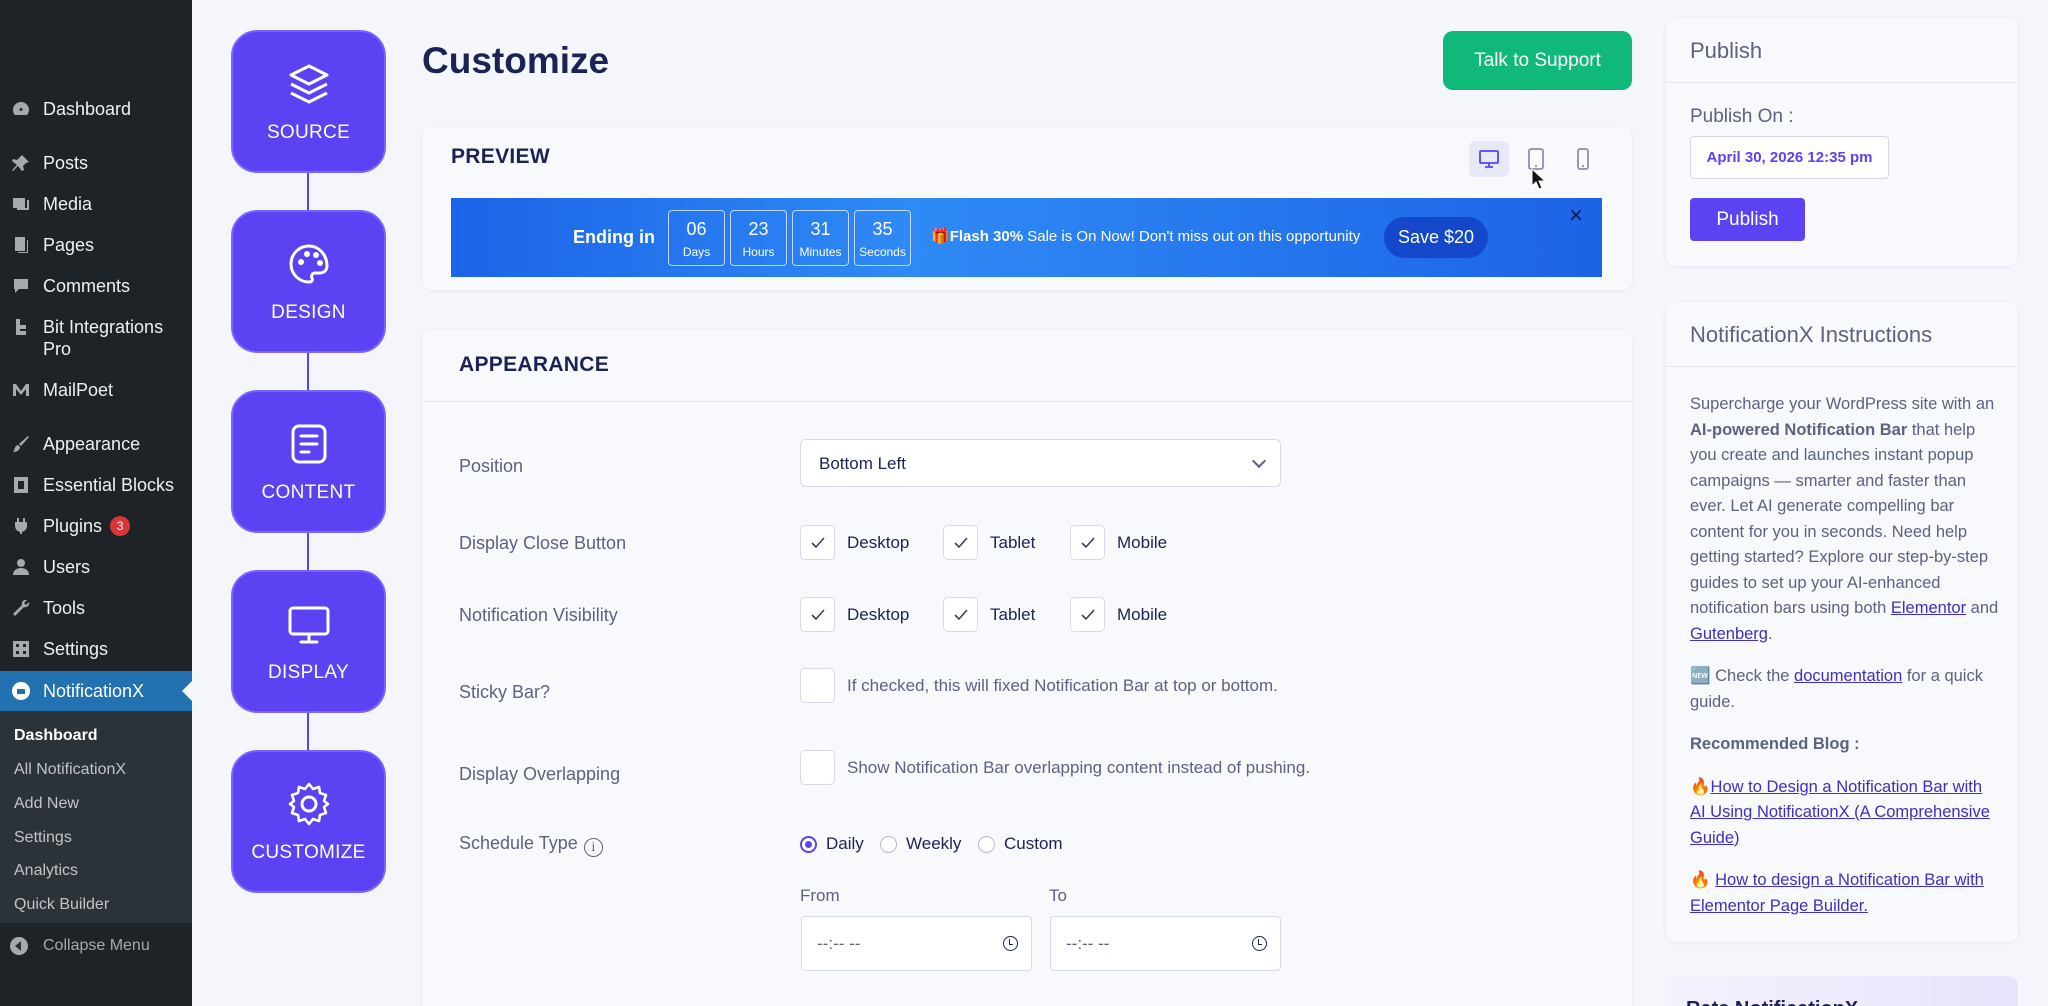 This screenshot has width=2048, height=1006. I want to click on visibility-desktop-checkbox: Desktop, so click(854, 614).